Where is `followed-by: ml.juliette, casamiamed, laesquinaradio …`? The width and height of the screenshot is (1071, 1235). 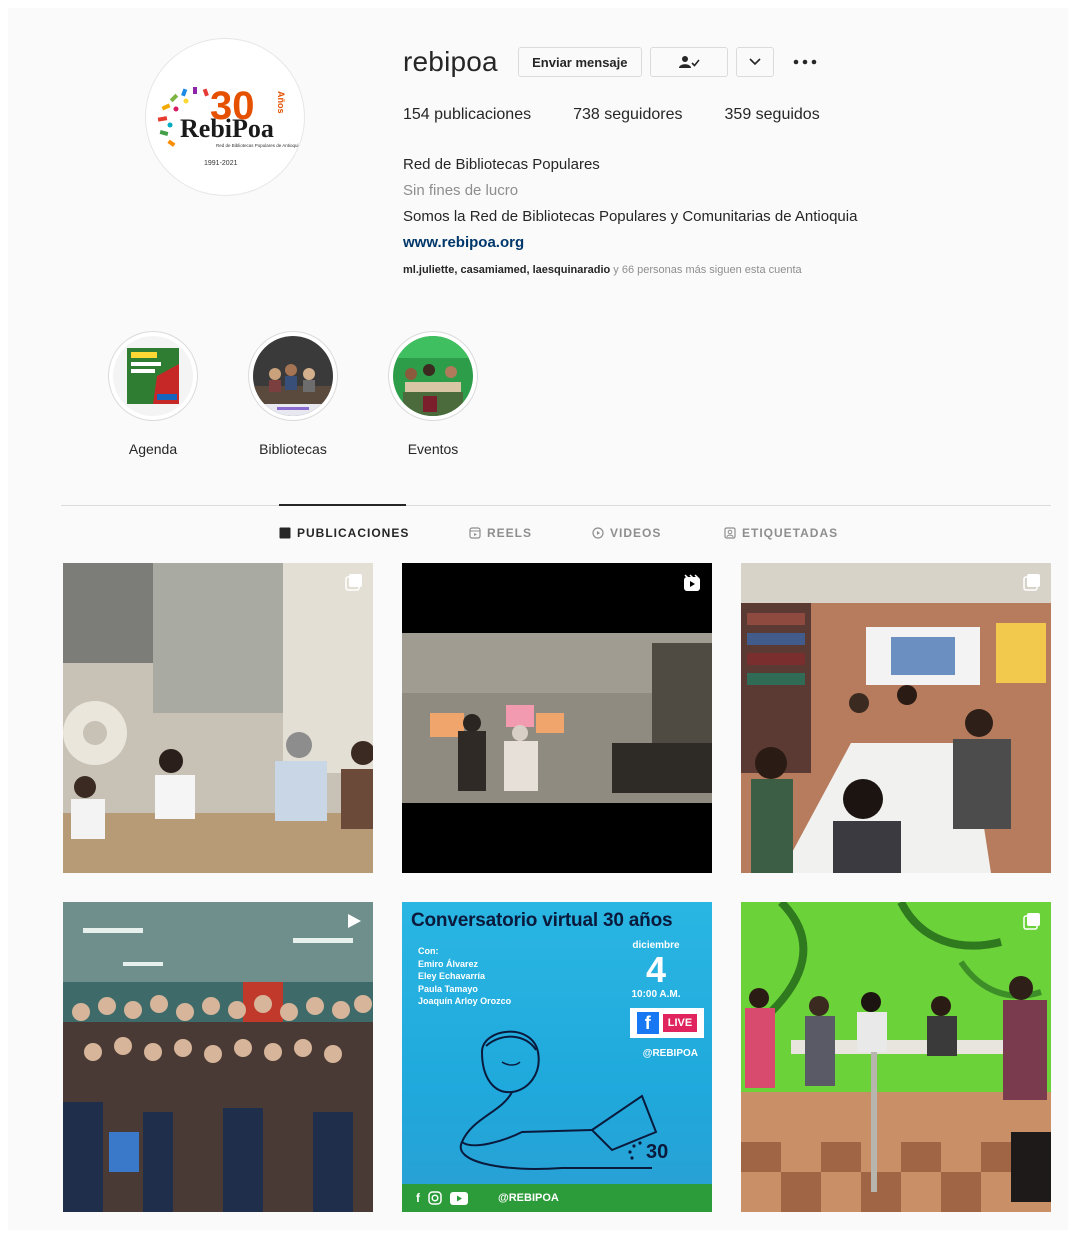
followed-by: ml.juliette, casamiamed, laesquinaradio … is located at coordinates (723, 270).